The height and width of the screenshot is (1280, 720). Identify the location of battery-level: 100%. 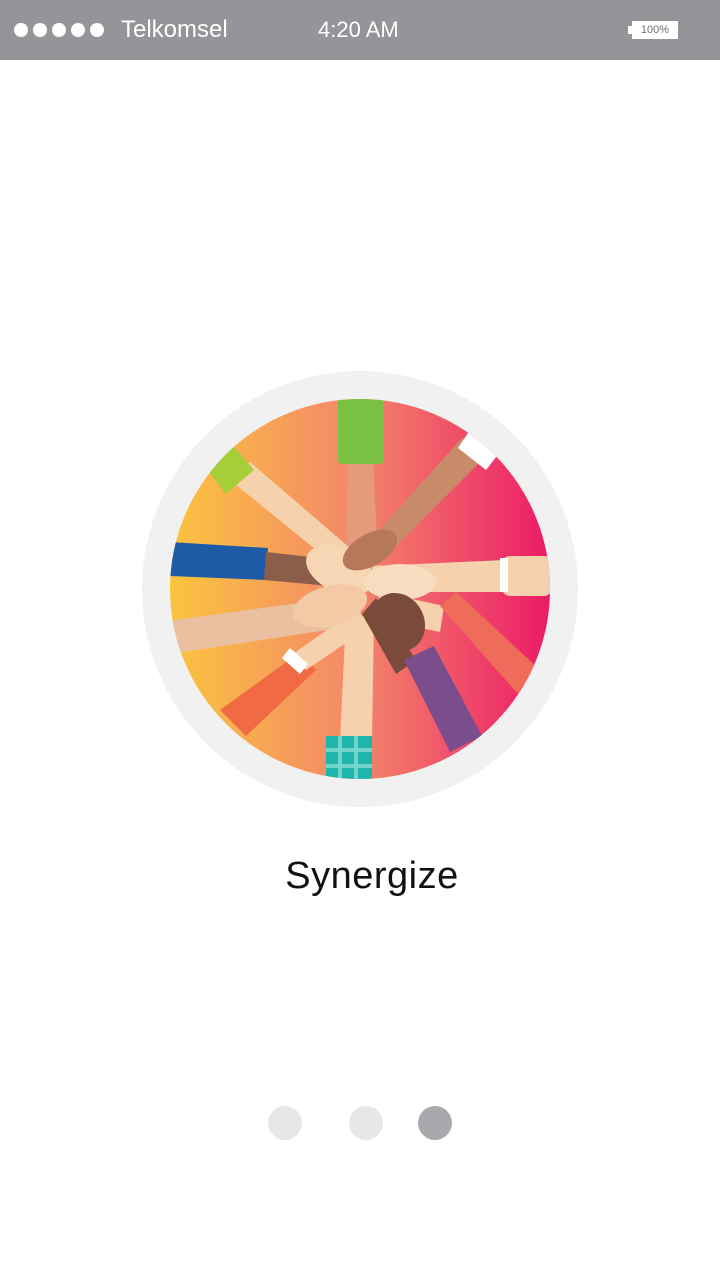
(655, 30).